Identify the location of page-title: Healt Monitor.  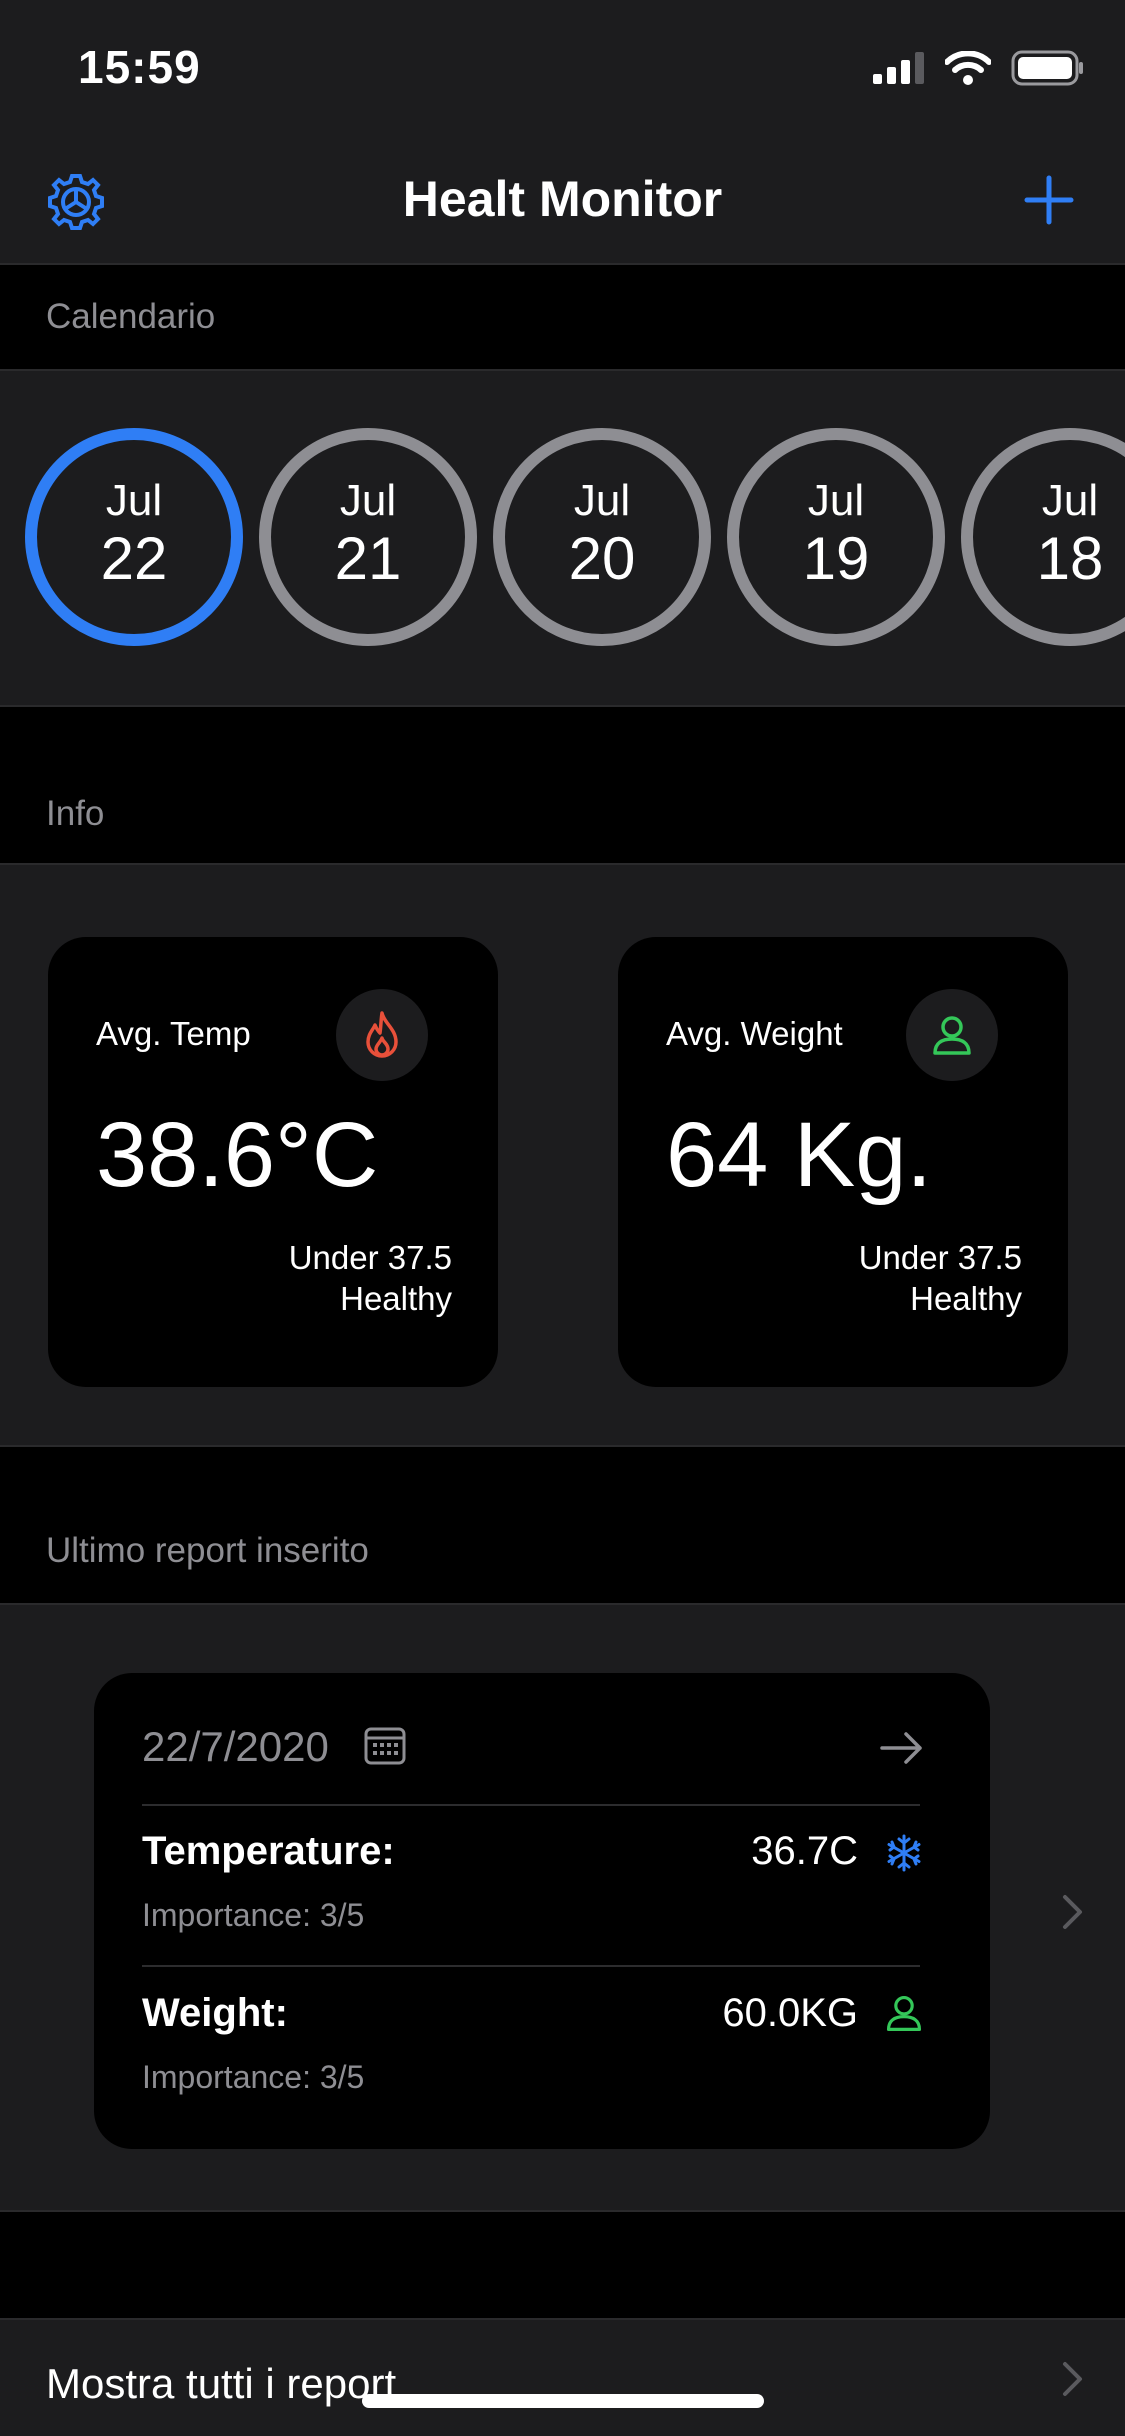
(562, 199).